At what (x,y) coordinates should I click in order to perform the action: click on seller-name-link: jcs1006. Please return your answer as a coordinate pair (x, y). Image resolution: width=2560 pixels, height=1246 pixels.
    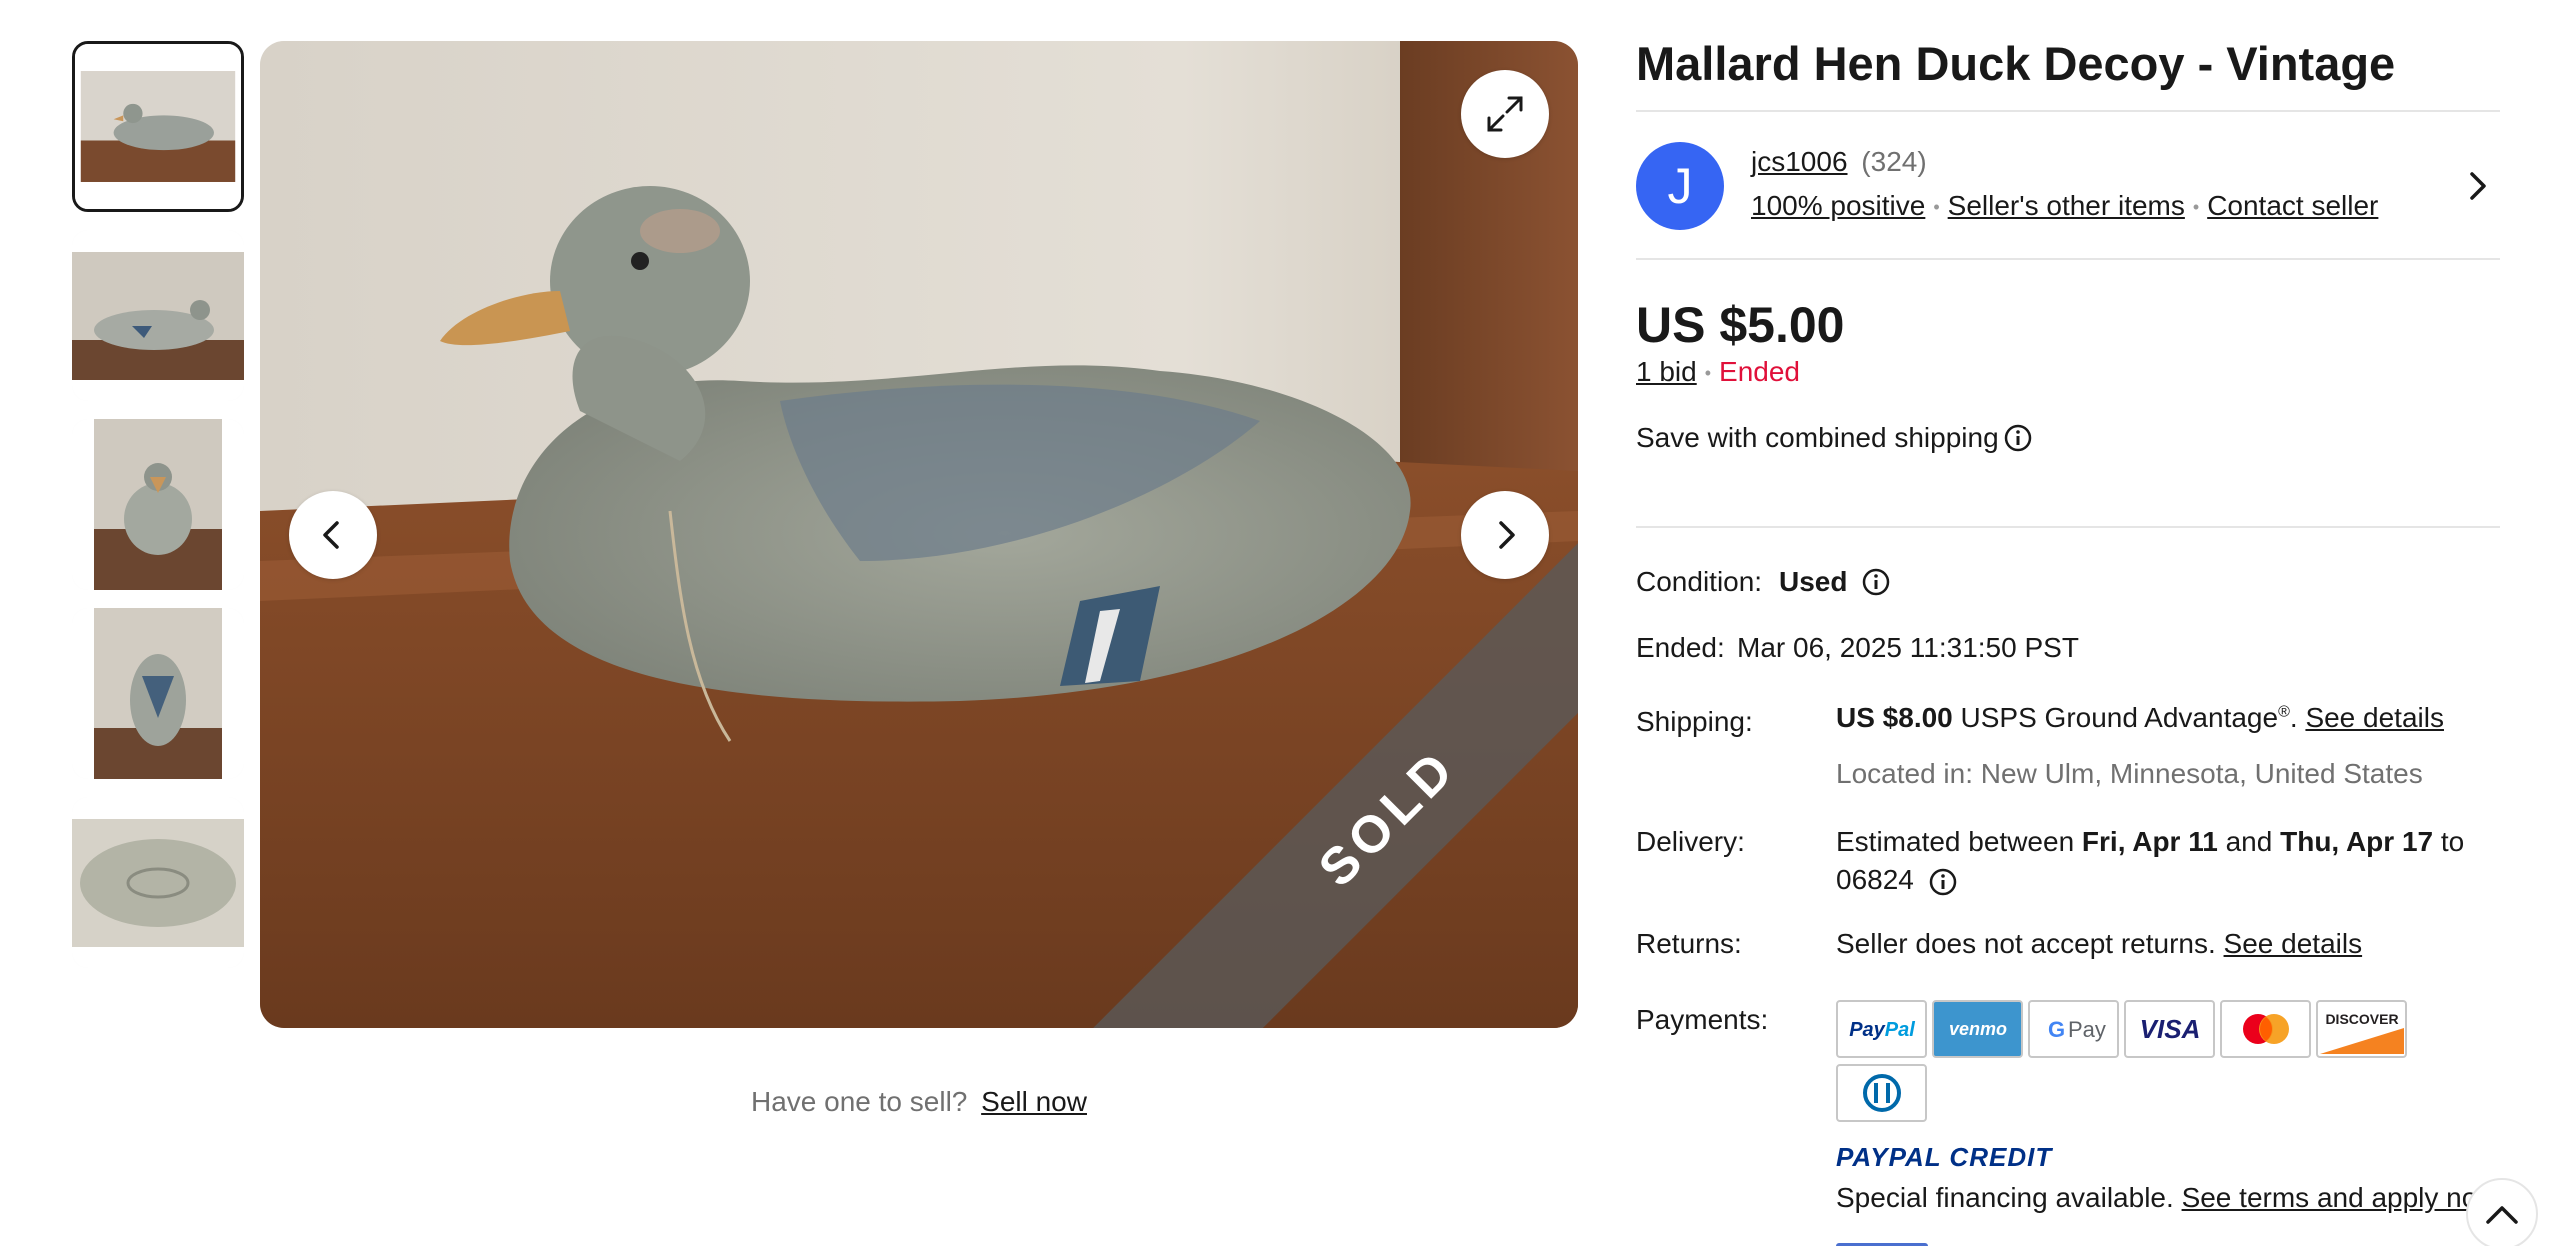
    Looking at the image, I should click on (1799, 161).